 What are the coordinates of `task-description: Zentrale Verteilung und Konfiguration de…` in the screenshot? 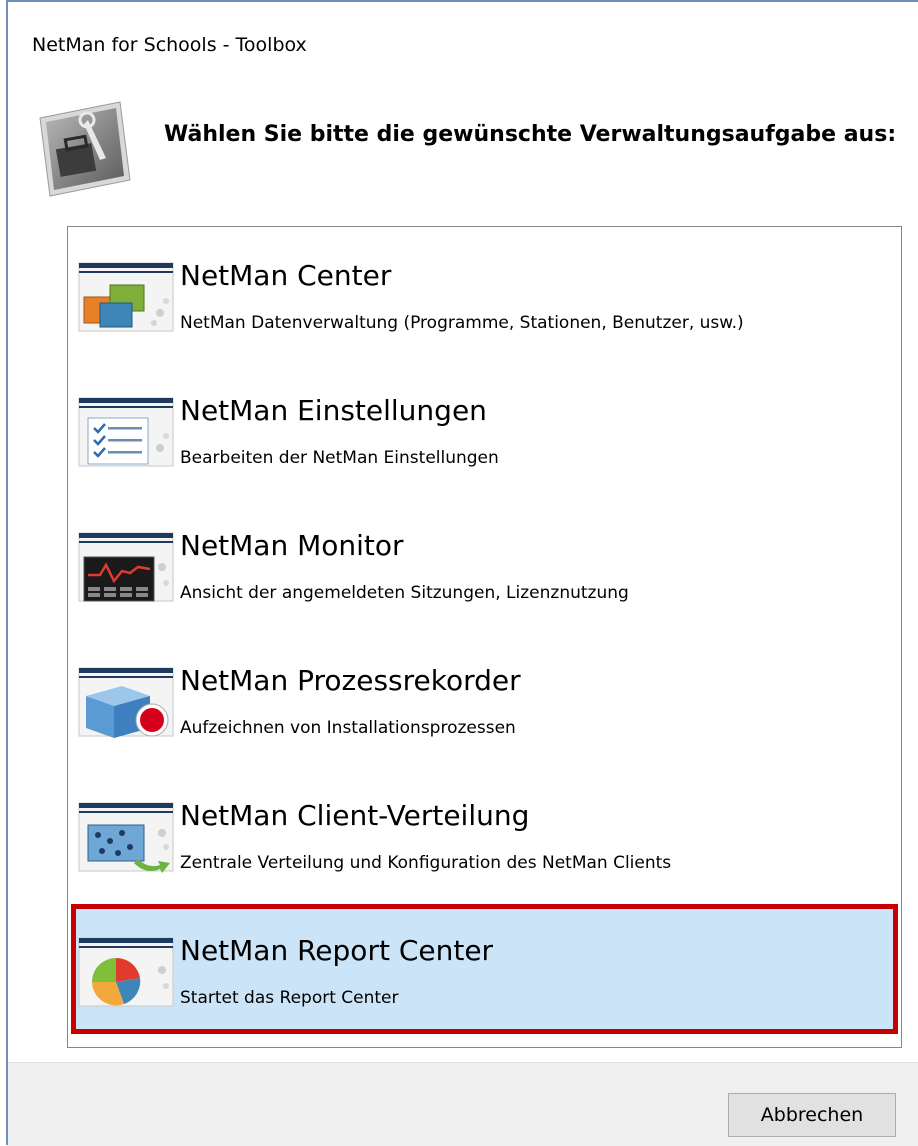 It's located at (426, 863).